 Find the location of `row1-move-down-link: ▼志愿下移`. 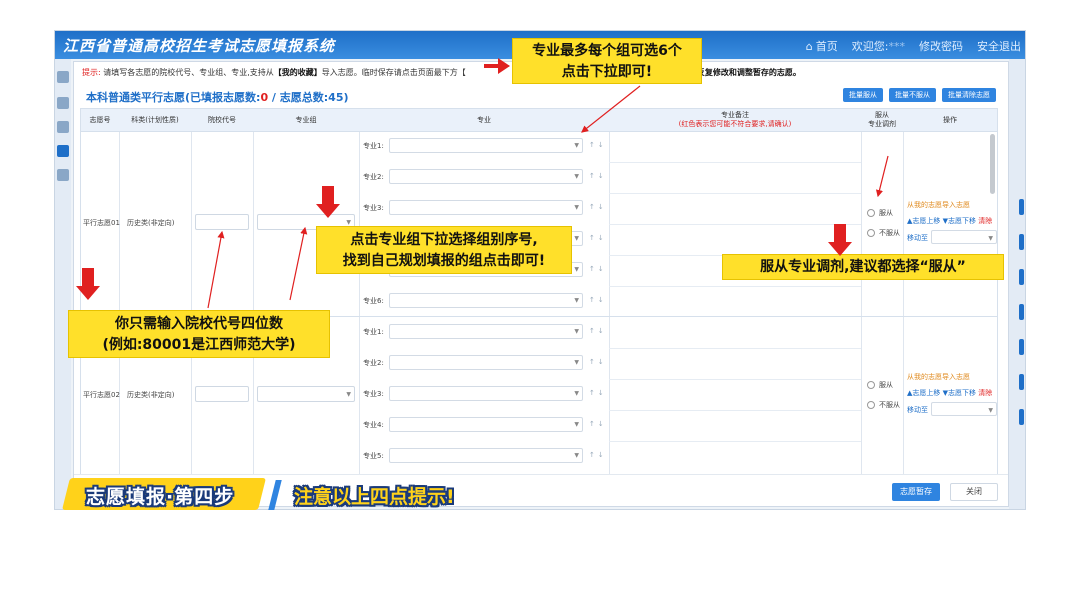

row1-move-down-link: ▼志愿下移 is located at coordinates (959, 221).